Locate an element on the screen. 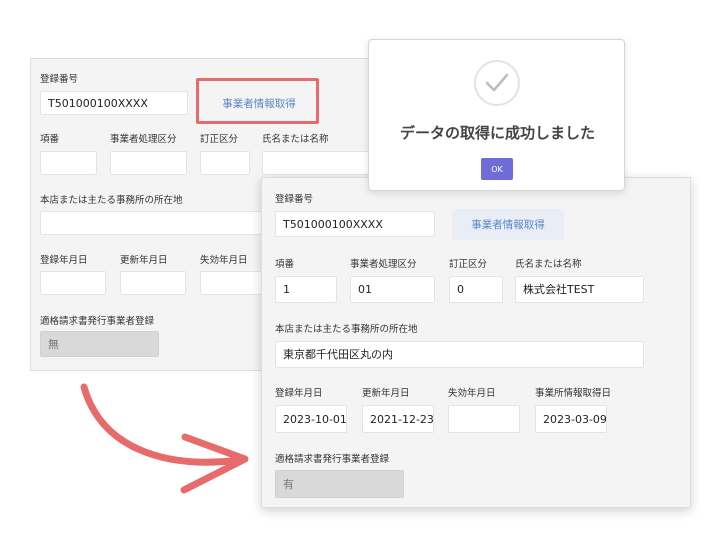 The image size is (720, 540). fetch-business-info-button: 事業者情報取得 is located at coordinates (508, 224).